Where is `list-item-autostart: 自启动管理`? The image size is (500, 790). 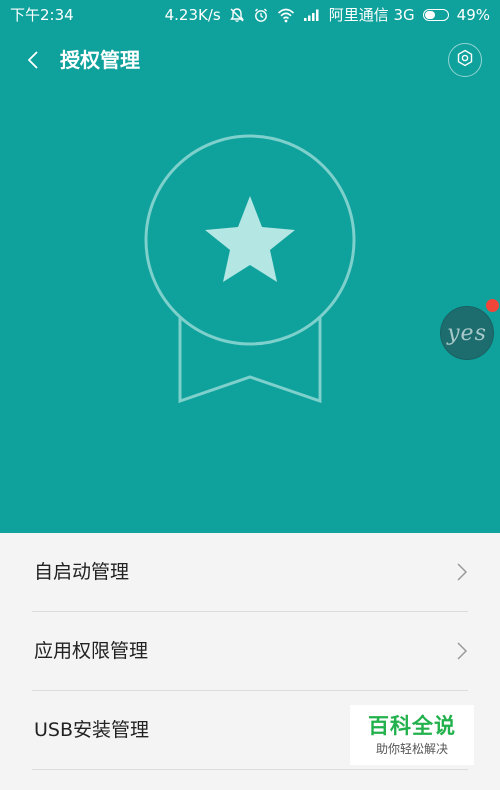 list-item-autostart: 自启动管理 is located at coordinates (250, 572).